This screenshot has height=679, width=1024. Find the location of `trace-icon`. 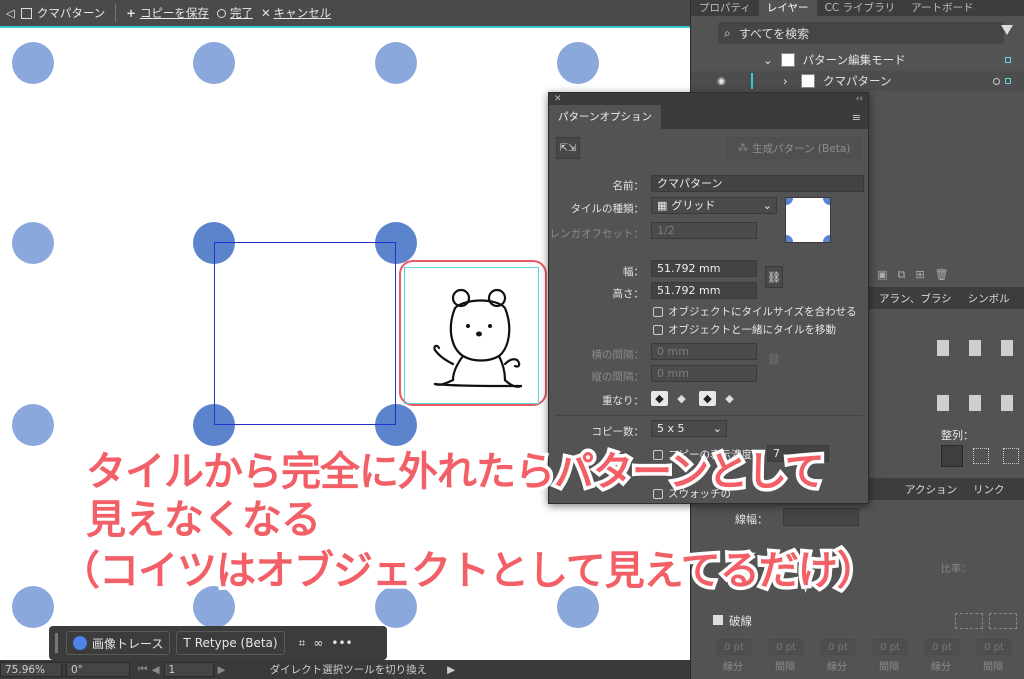

trace-icon is located at coordinates (80, 643).